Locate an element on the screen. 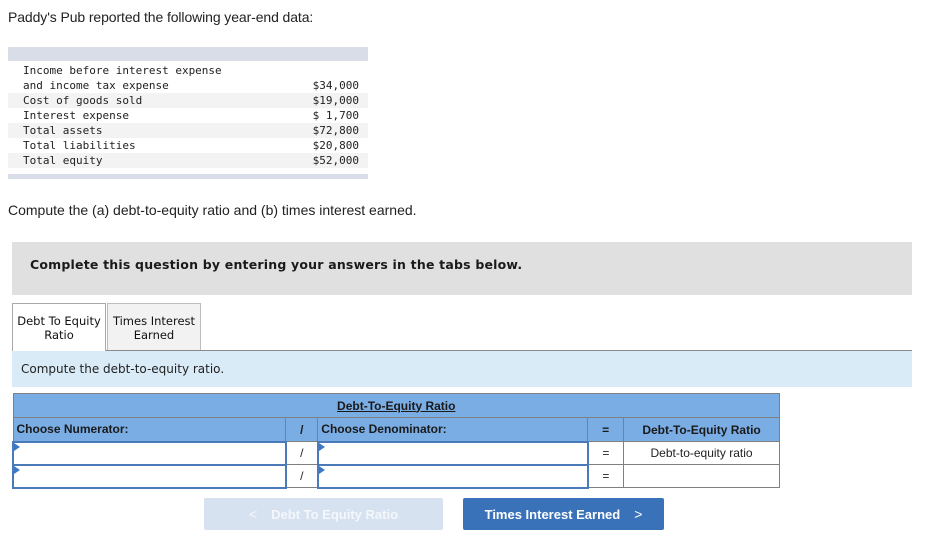 The image size is (941, 551). tab-label-line1: Times Interest is located at coordinates (154, 321).